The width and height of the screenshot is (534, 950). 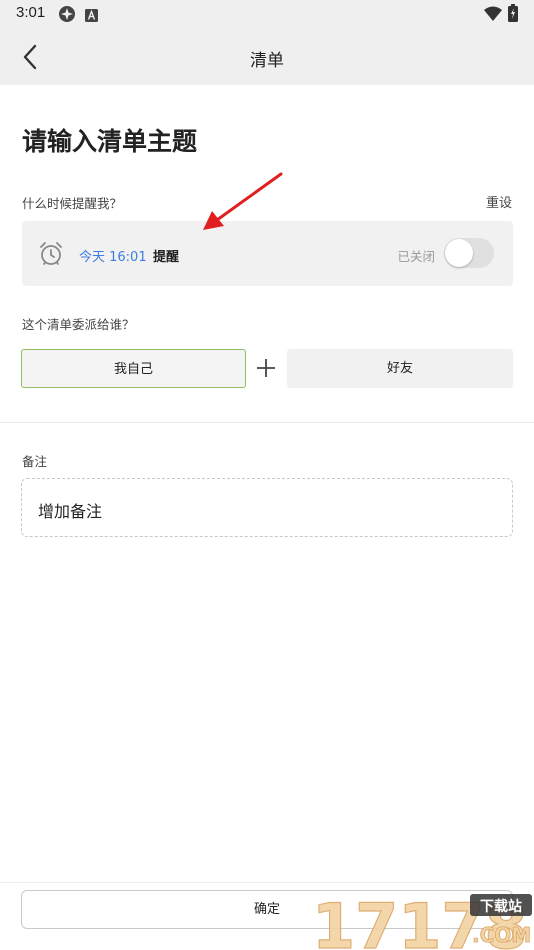 I want to click on plus-icon, so click(x=266, y=368).